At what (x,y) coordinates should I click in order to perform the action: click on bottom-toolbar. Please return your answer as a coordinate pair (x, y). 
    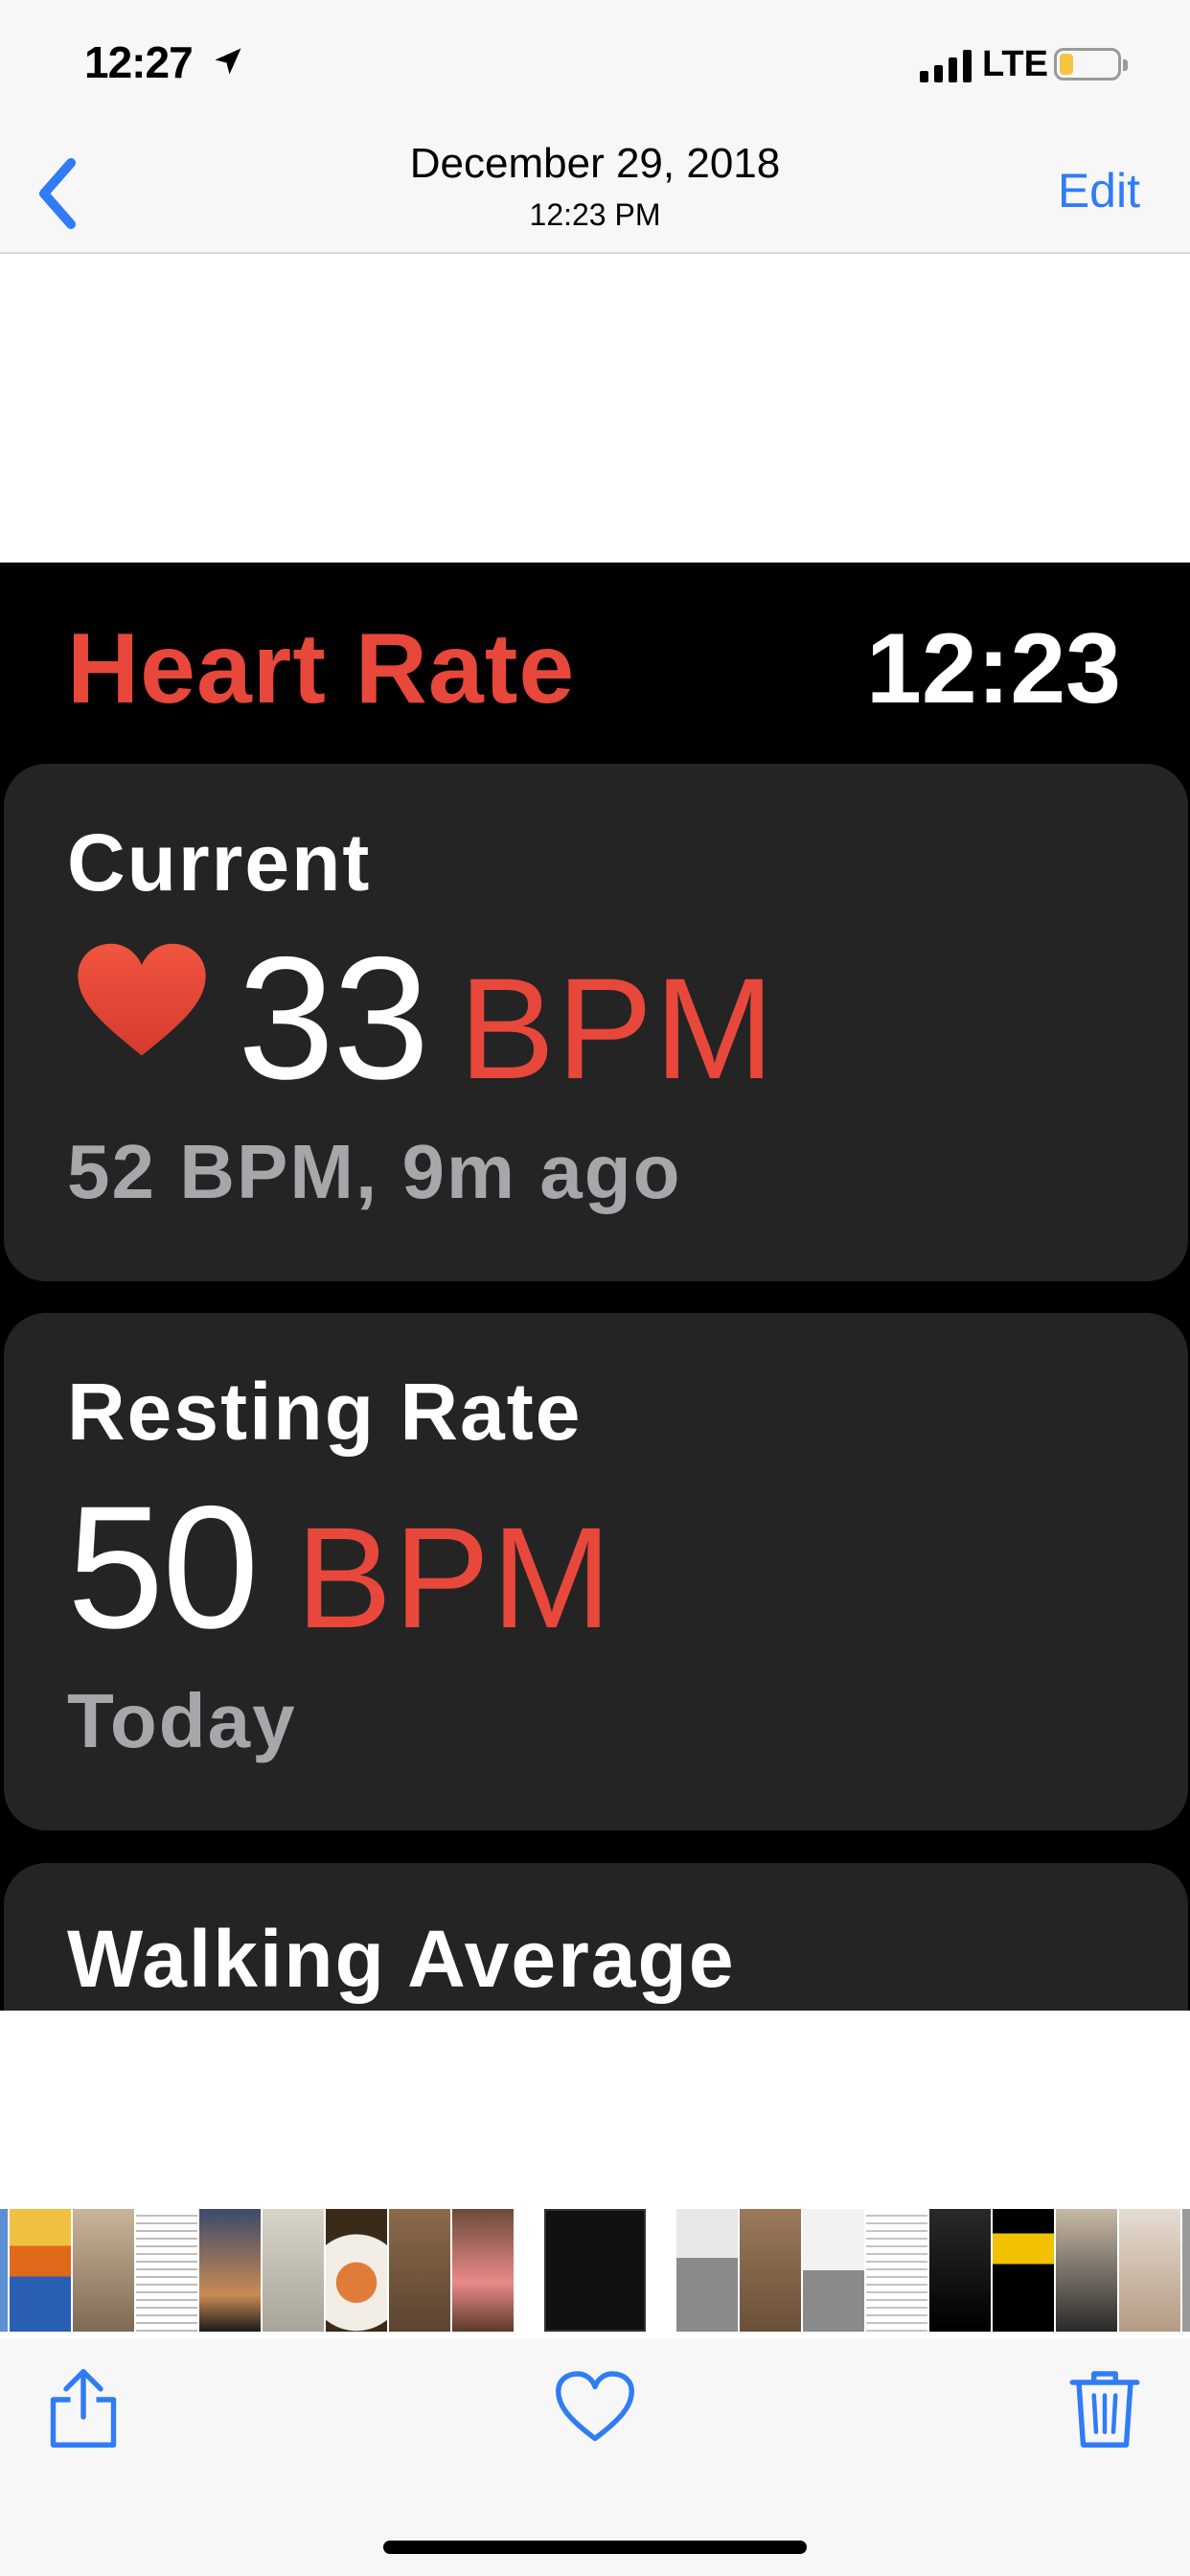
    Looking at the image, I should click on (595, 2457).